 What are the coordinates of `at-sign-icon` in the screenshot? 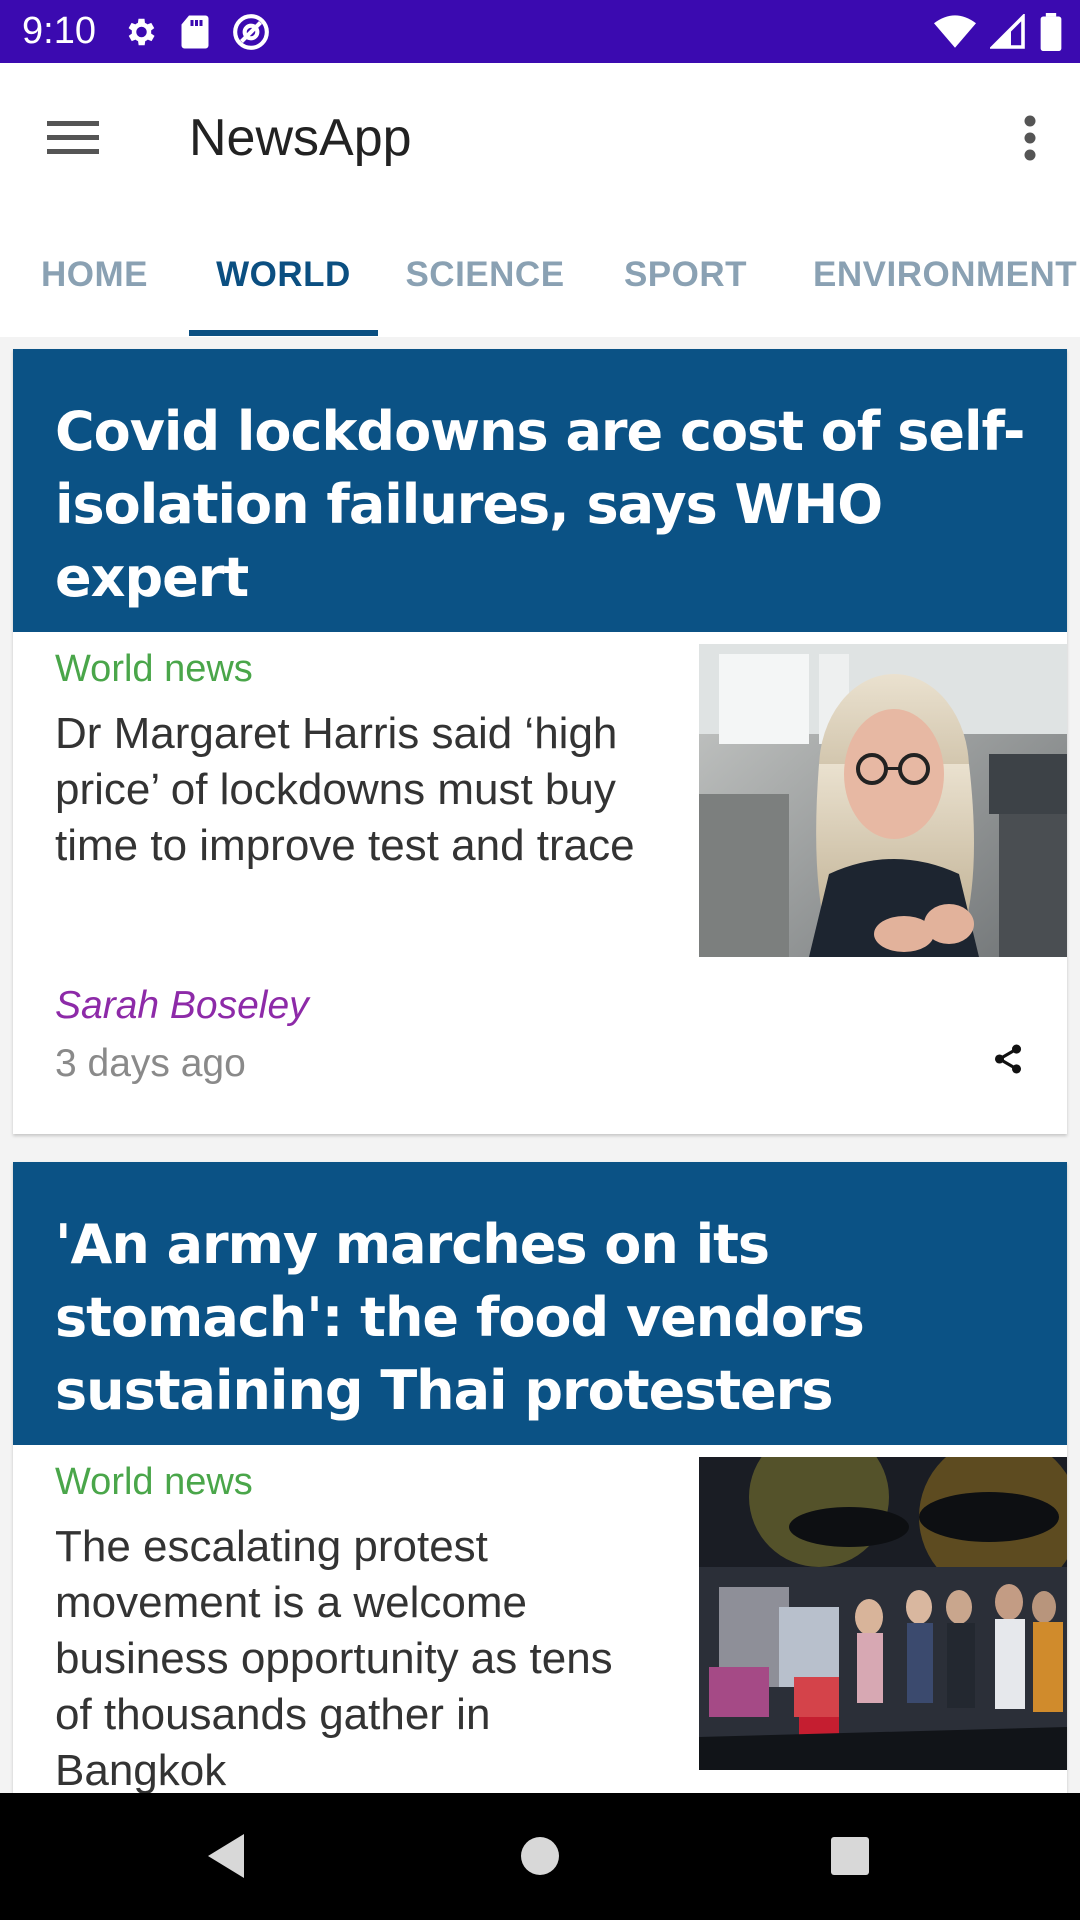 It's located at (251, 32).